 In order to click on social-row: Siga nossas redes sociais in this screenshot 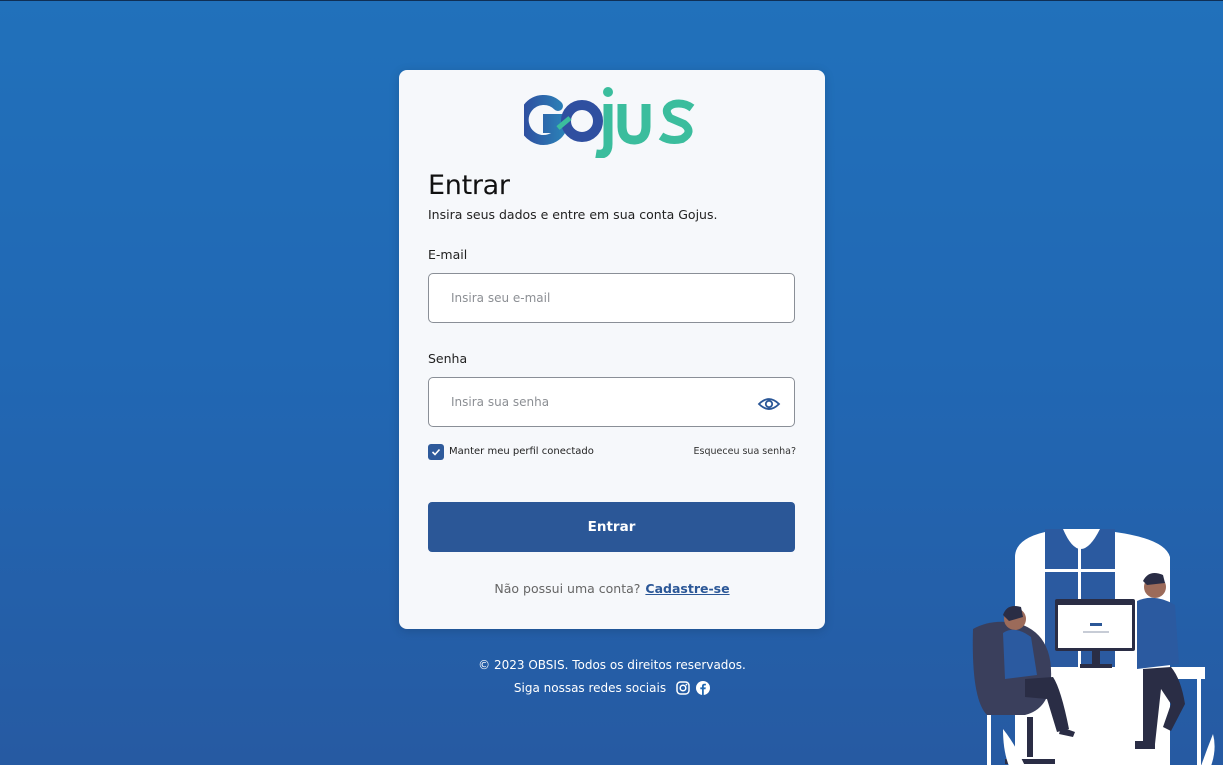, I will do `click(612, 688)`.